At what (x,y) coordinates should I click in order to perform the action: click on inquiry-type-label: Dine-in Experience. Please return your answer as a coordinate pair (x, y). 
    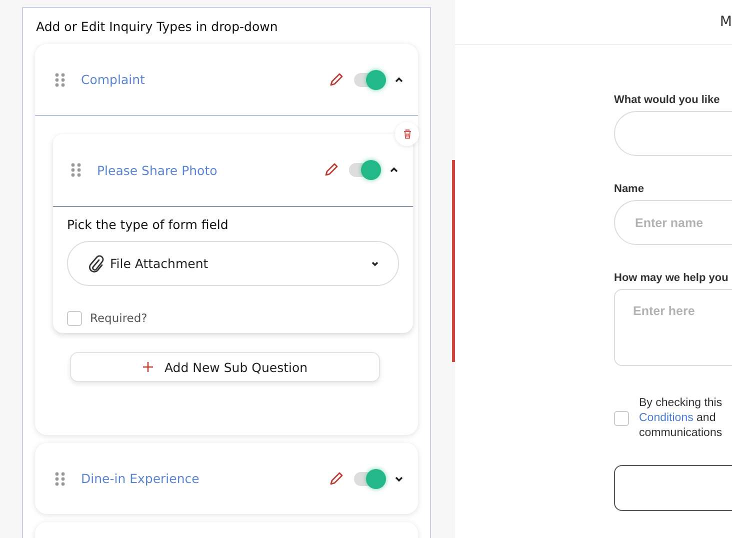
    Looking at the image, I should click on (204, 478).